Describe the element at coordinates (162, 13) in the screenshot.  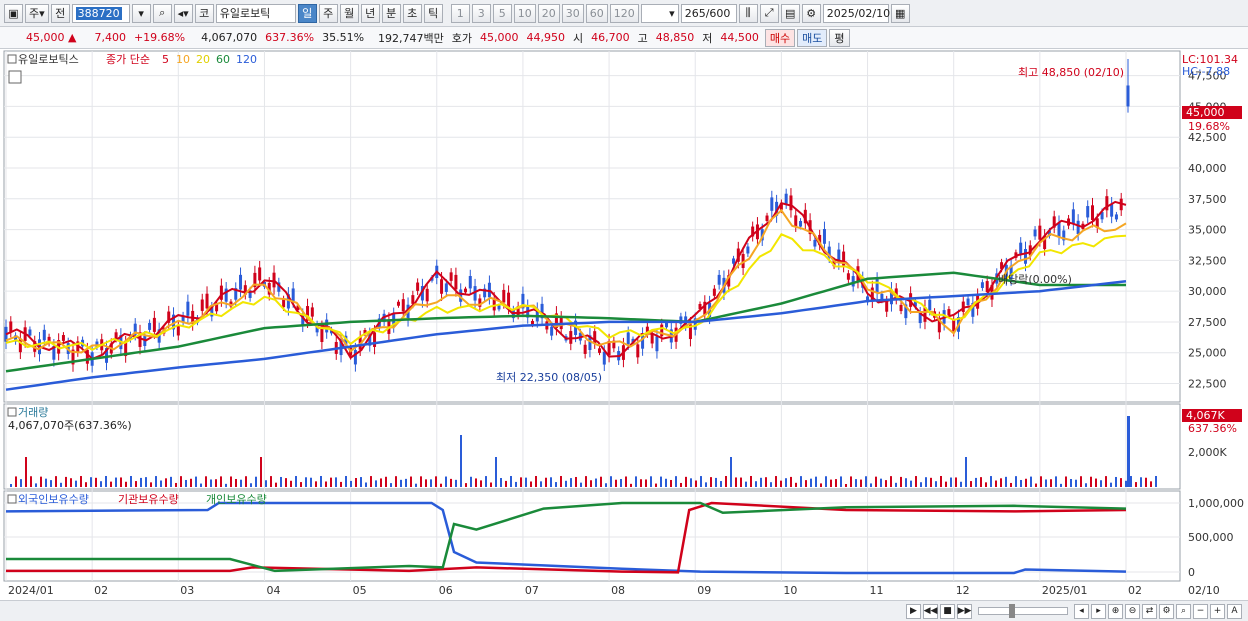
I see `search-icon: ⌕` at that location.